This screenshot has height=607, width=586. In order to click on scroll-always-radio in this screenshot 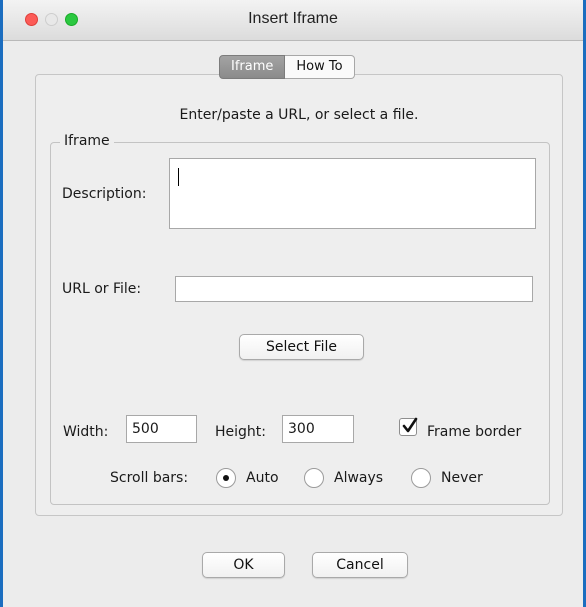, I will do `click(314, 478)`.